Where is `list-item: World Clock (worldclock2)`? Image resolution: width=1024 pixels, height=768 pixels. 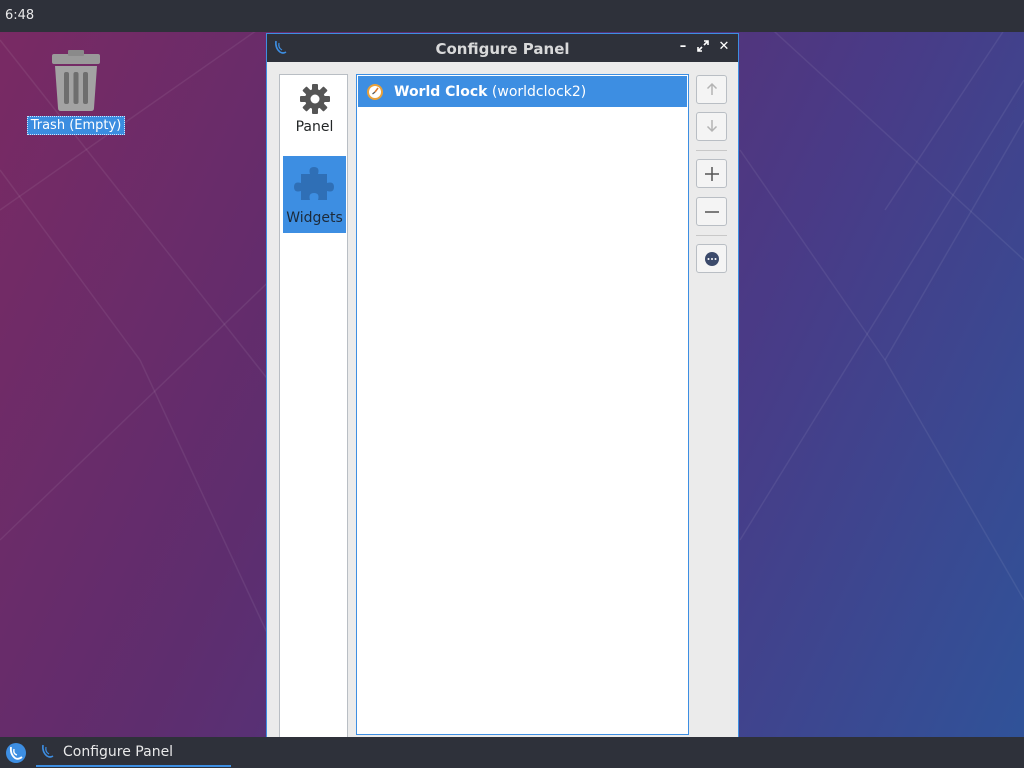 list-item: World Clock (worldclock2) is located at coordinates (522, 91).